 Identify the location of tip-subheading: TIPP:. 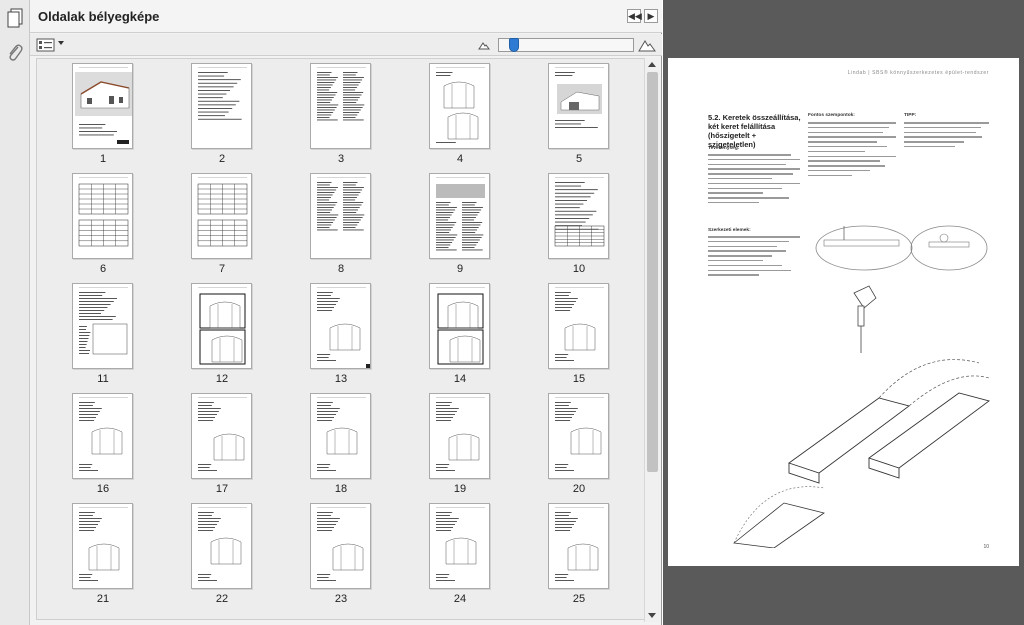
(910, 115).